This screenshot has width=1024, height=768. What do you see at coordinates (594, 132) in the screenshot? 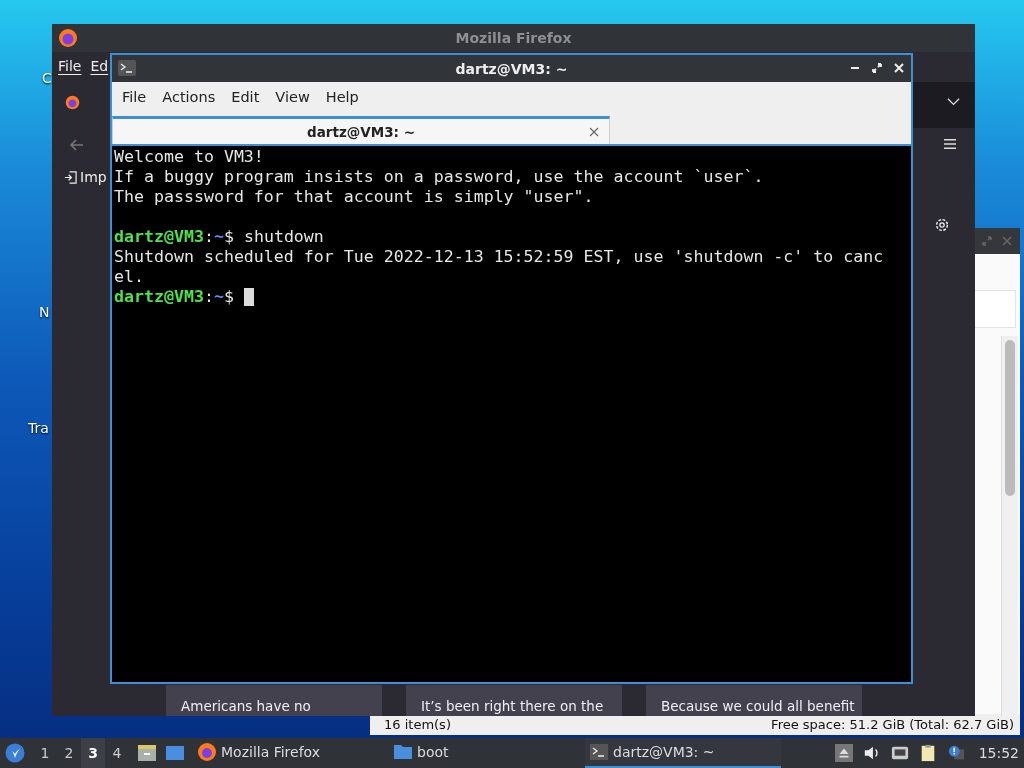
I see `close-icon` at bounding box center [594, 132].